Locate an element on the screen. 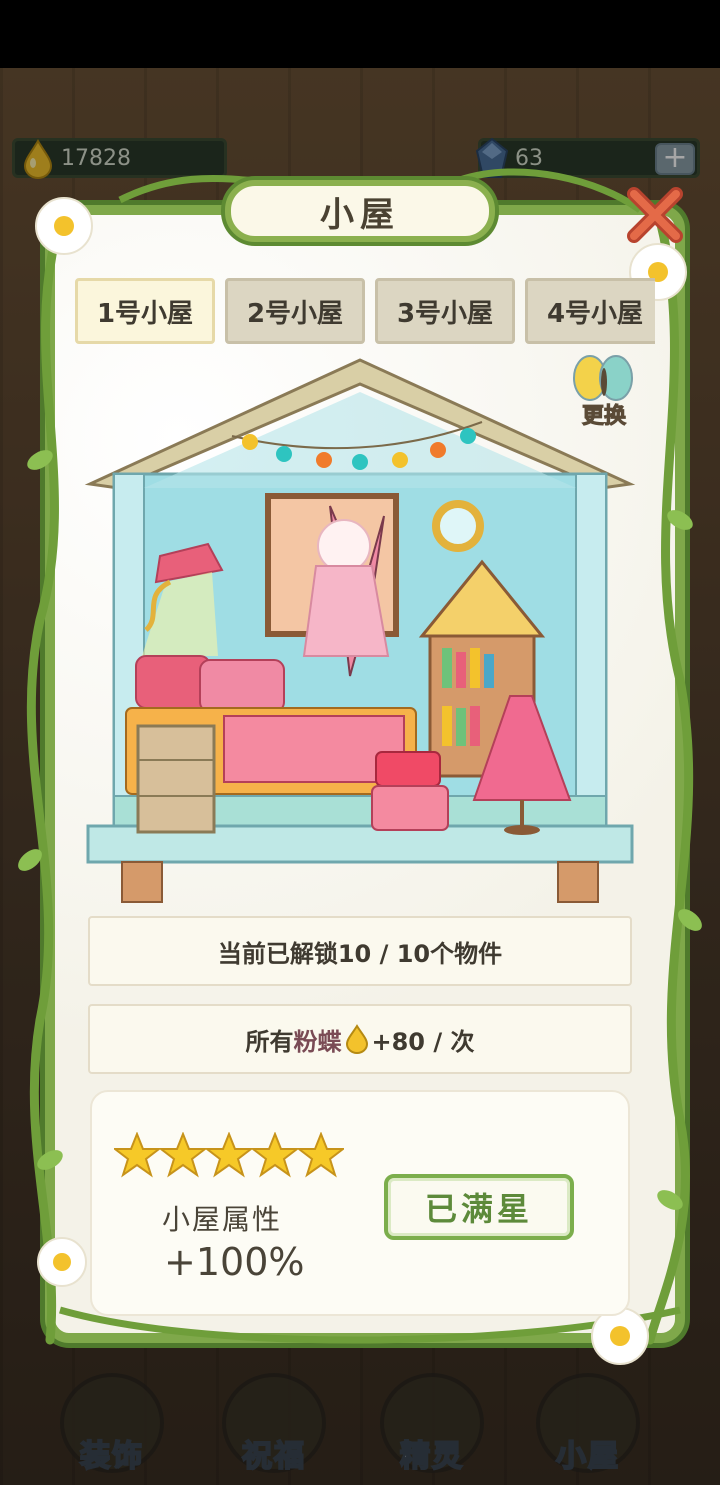 The height and width of the screenshot is (1485, 720). attribute-label: 小屋属性 is located at coordinates (222, 1219).